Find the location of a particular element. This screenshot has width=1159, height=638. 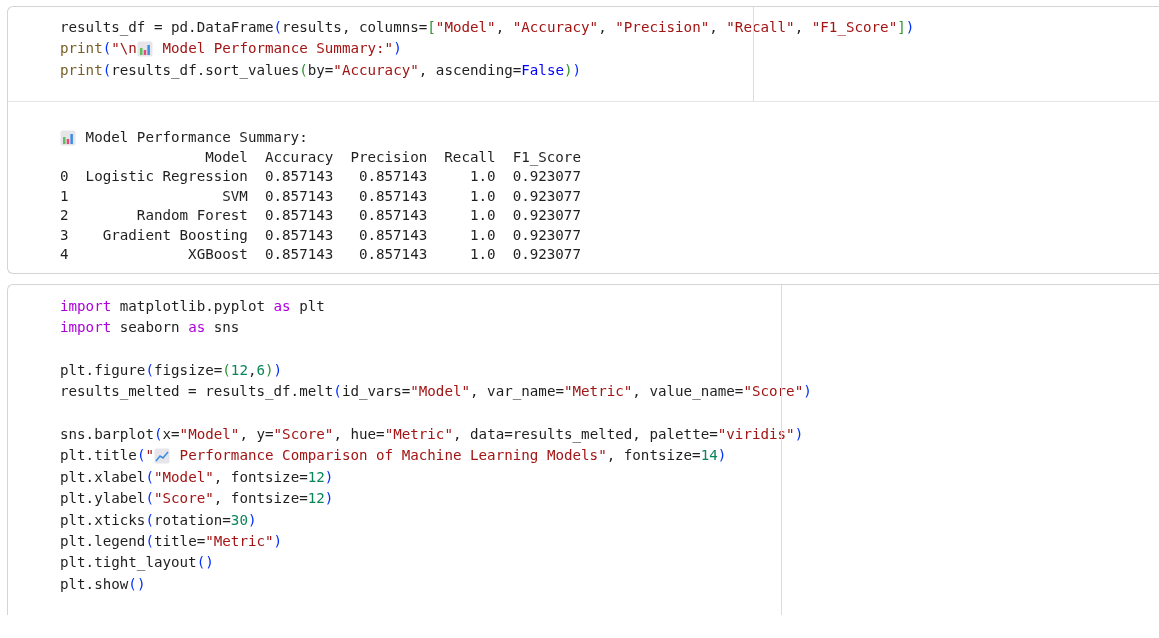

code-line: plt.title(" Performance Comparison of Machine Learning Models", fontsize=14) is located at coordinates (394, 456).